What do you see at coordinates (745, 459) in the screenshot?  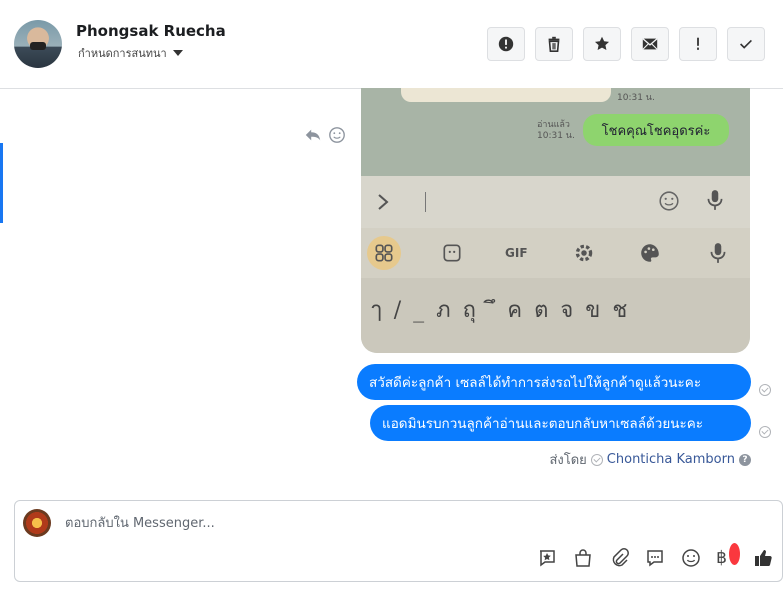 I see `help-icon: ?` at bounding box center [745, 459].